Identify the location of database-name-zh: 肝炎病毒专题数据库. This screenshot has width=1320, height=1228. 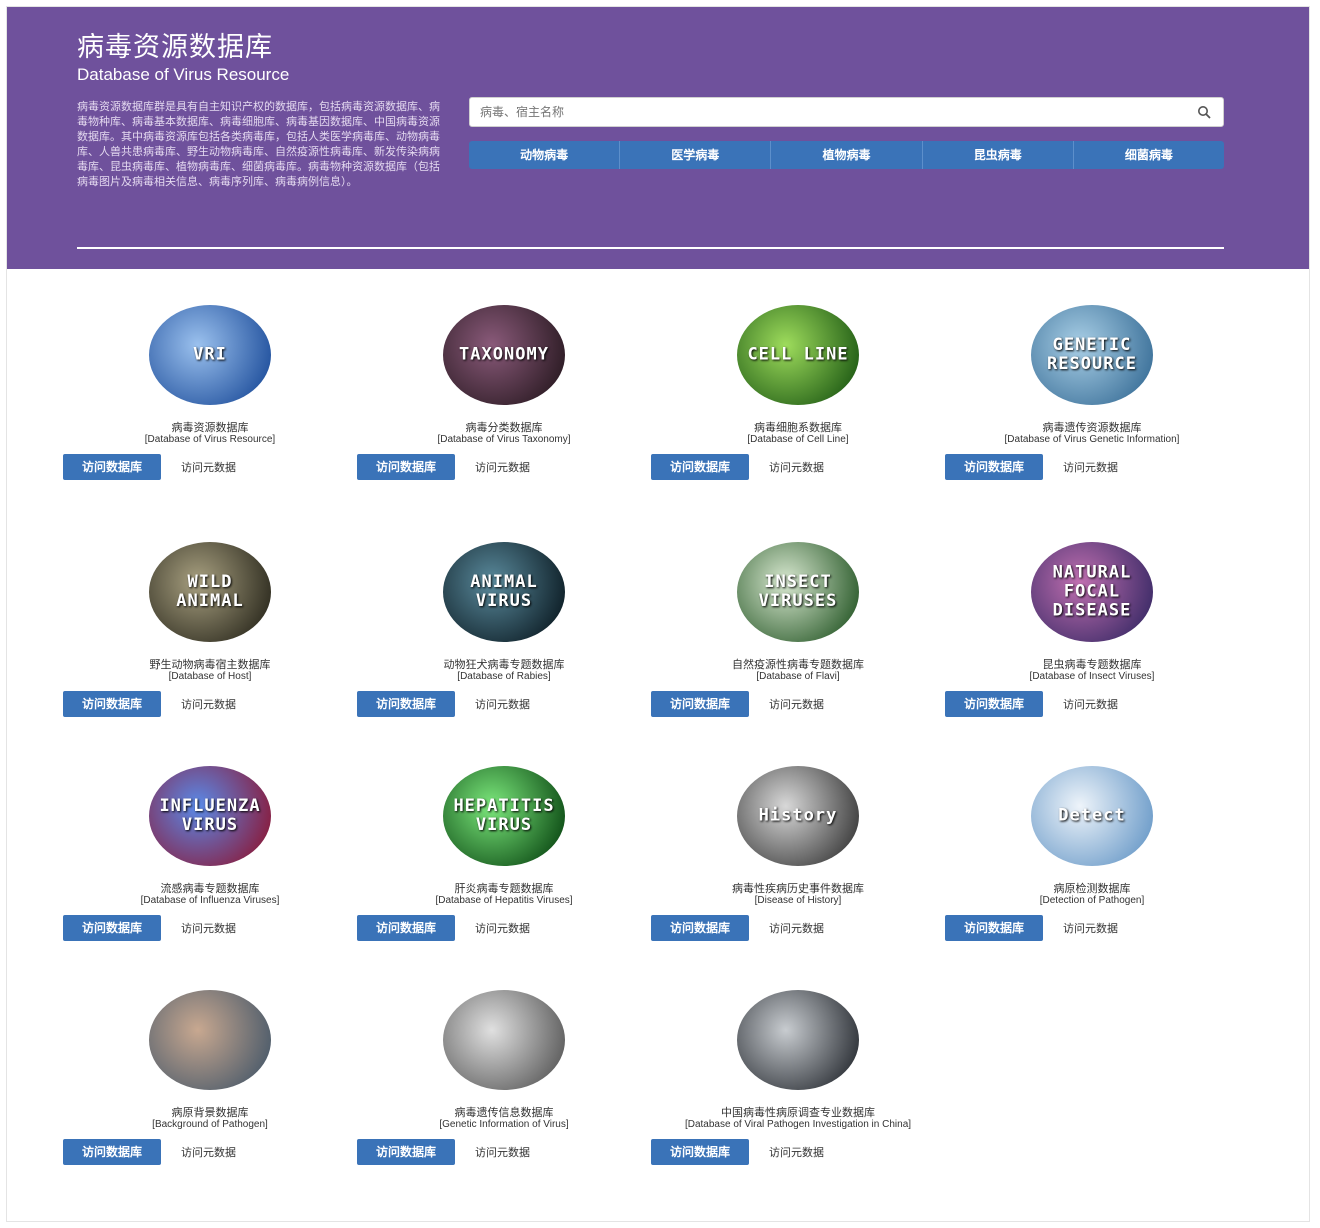
(504, 888).